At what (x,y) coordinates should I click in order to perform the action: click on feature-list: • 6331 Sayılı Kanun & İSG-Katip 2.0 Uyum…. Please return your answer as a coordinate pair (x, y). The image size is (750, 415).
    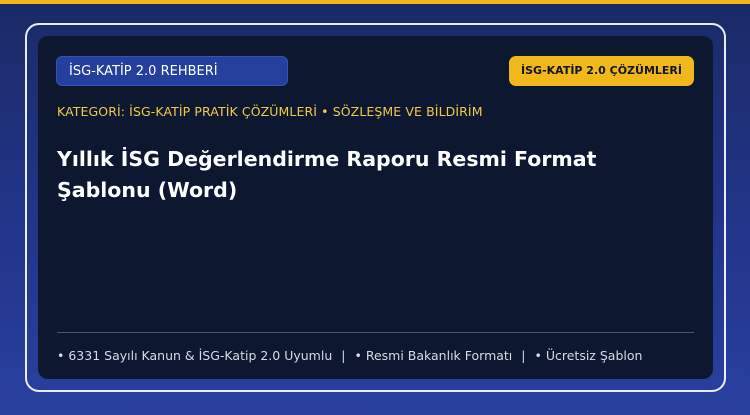
    Looking at the image, I should click on (349, 355).